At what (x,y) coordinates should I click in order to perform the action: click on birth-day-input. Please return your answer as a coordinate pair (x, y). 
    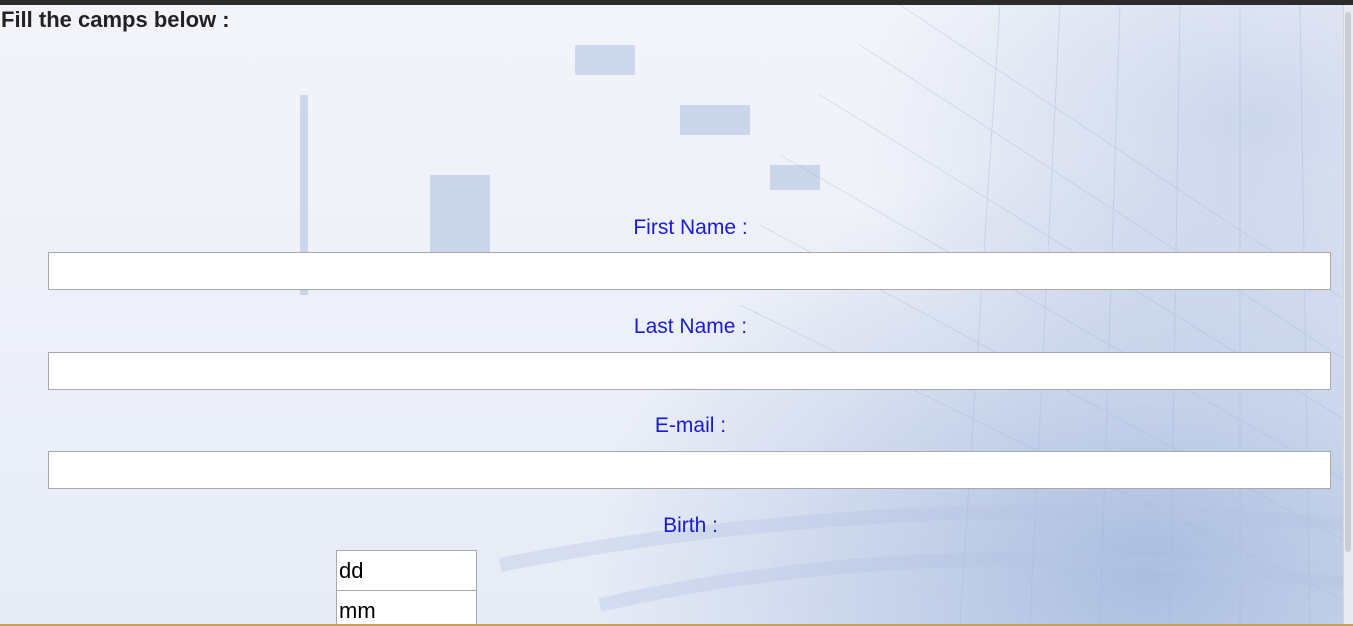
    Looking at the image, I should click on (406, 570).